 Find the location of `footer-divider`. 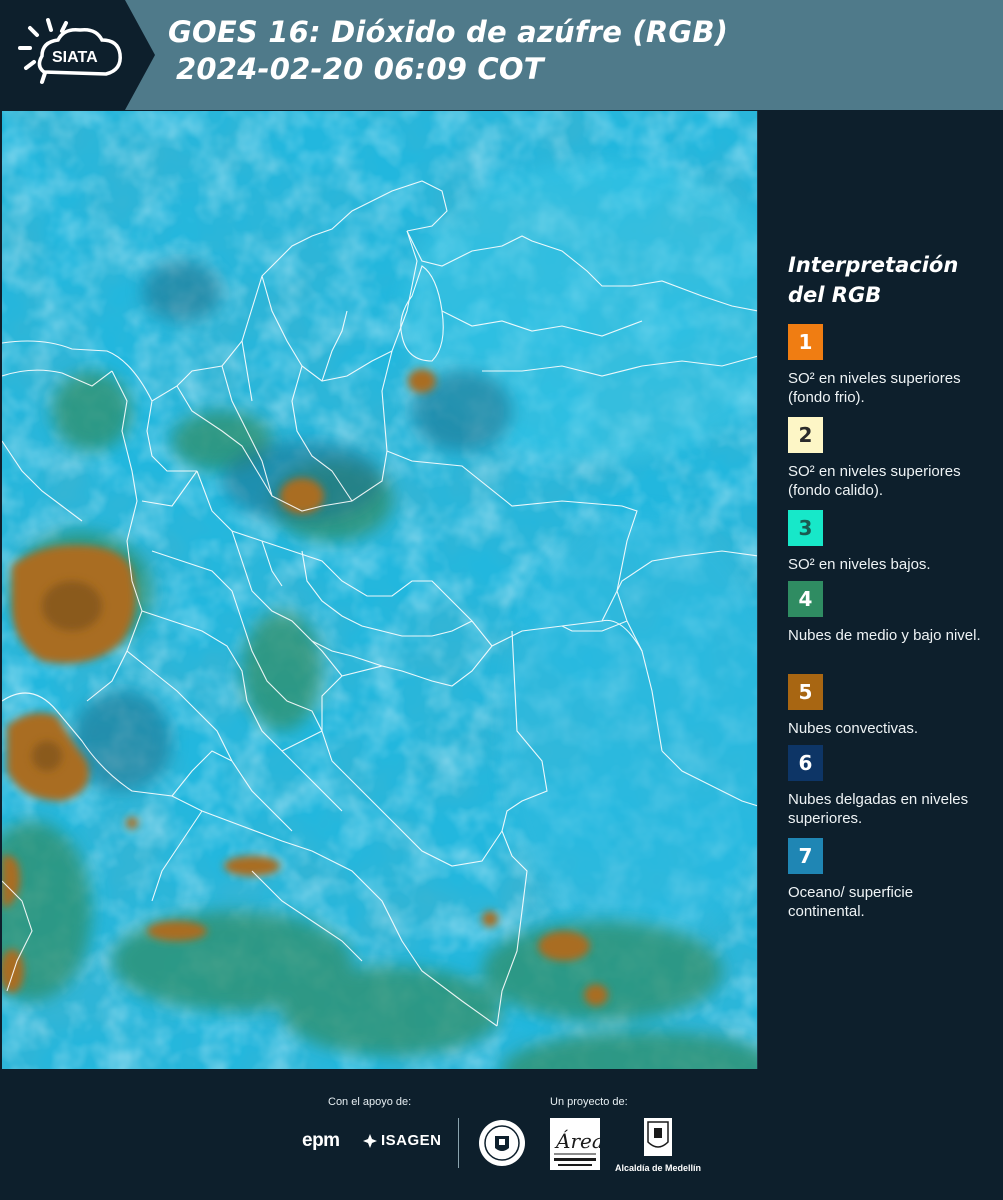

footer-divider is located at coordinates (458, 1143).